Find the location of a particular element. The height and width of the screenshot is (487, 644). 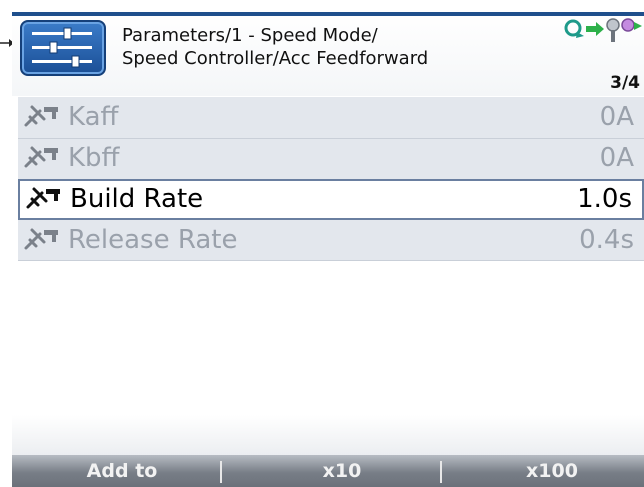

page-indicator: 3/4 is located at coordinates (625, 83).